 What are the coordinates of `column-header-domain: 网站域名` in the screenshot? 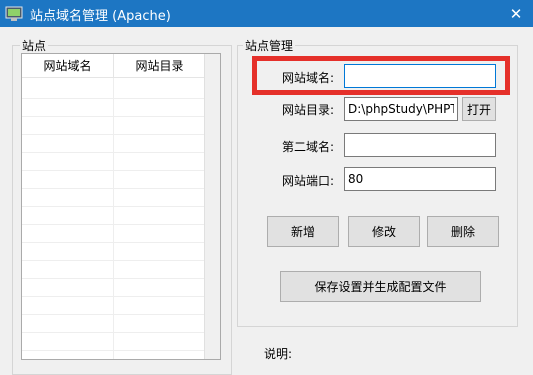 It's located at (68, 66).